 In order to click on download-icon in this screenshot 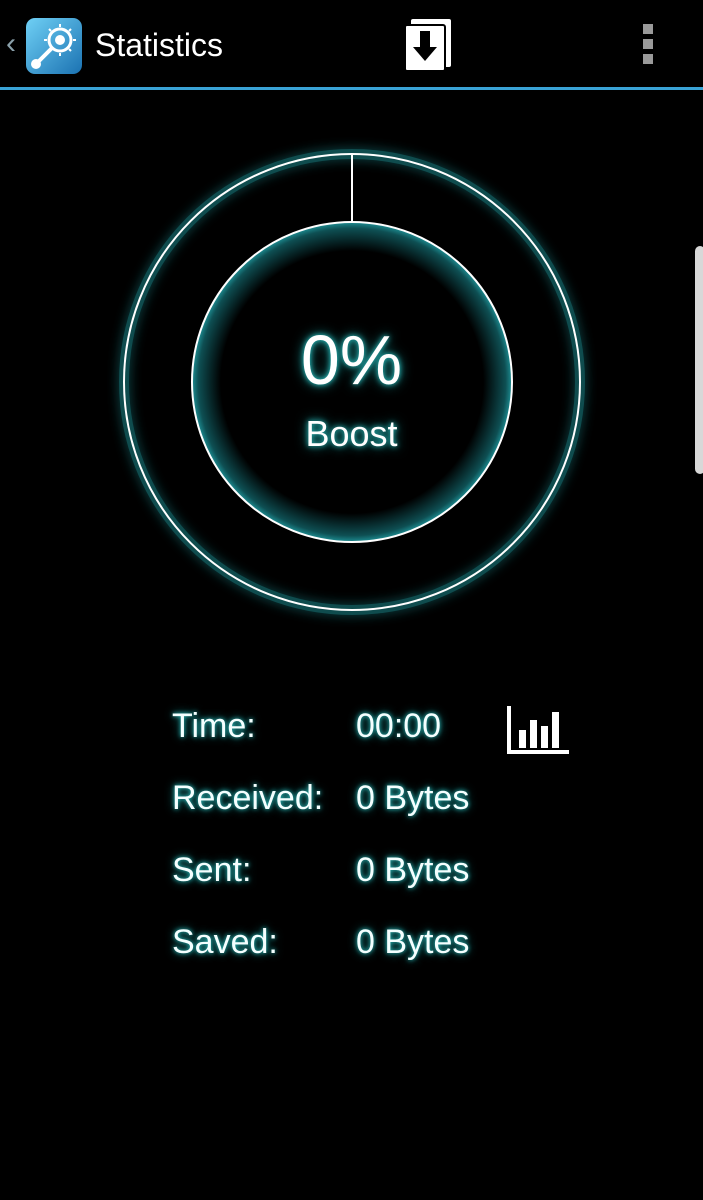, I will do `click(427, 45)`.